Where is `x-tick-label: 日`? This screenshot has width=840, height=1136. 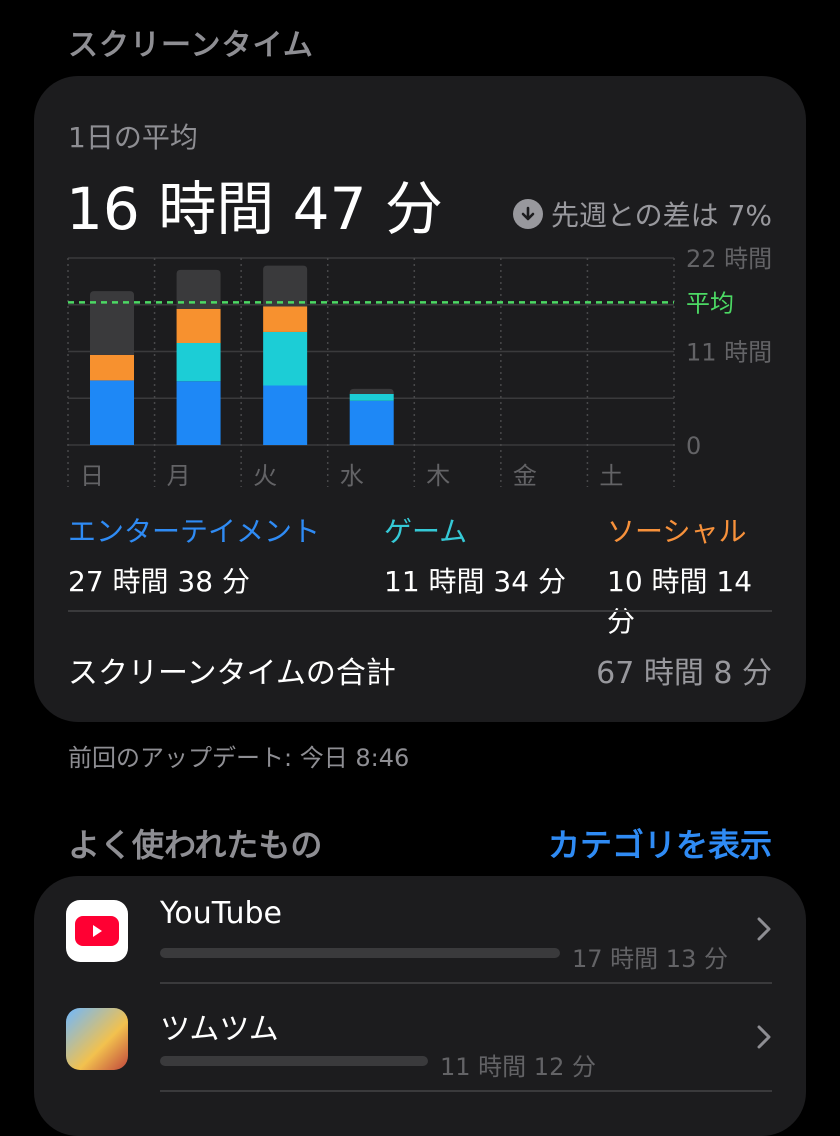 x-tick-label: 日 is located at coordinates (92, 476).